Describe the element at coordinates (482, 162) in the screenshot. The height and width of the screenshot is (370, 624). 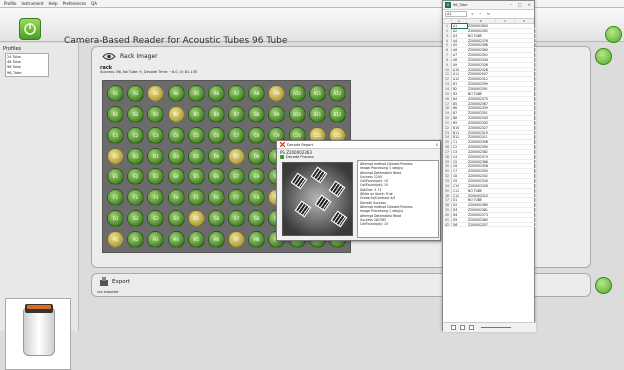
I see `cell-barcode: Z200002366` at that location.